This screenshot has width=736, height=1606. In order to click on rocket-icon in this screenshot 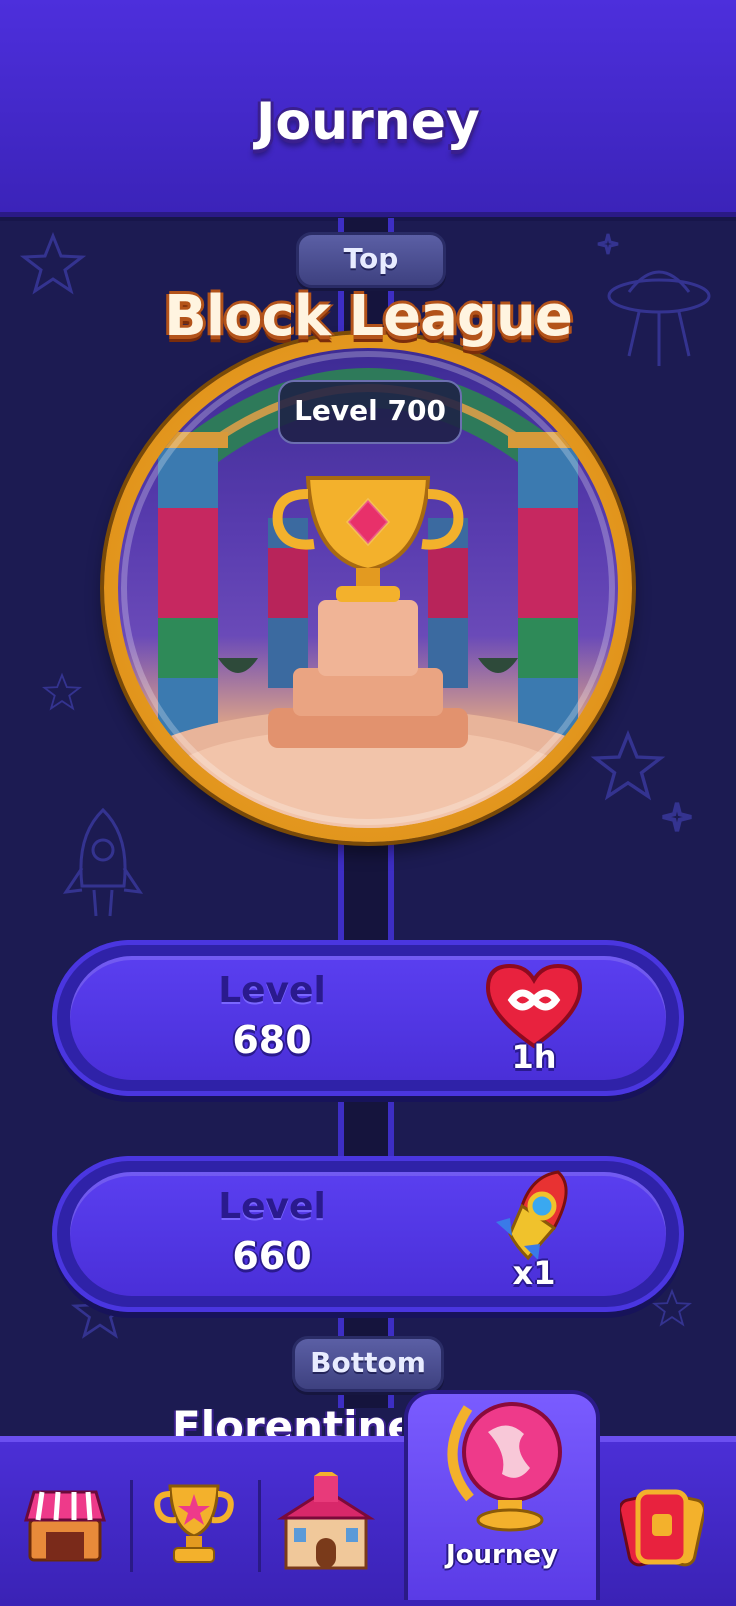, I will do `click(532, 1215)`.